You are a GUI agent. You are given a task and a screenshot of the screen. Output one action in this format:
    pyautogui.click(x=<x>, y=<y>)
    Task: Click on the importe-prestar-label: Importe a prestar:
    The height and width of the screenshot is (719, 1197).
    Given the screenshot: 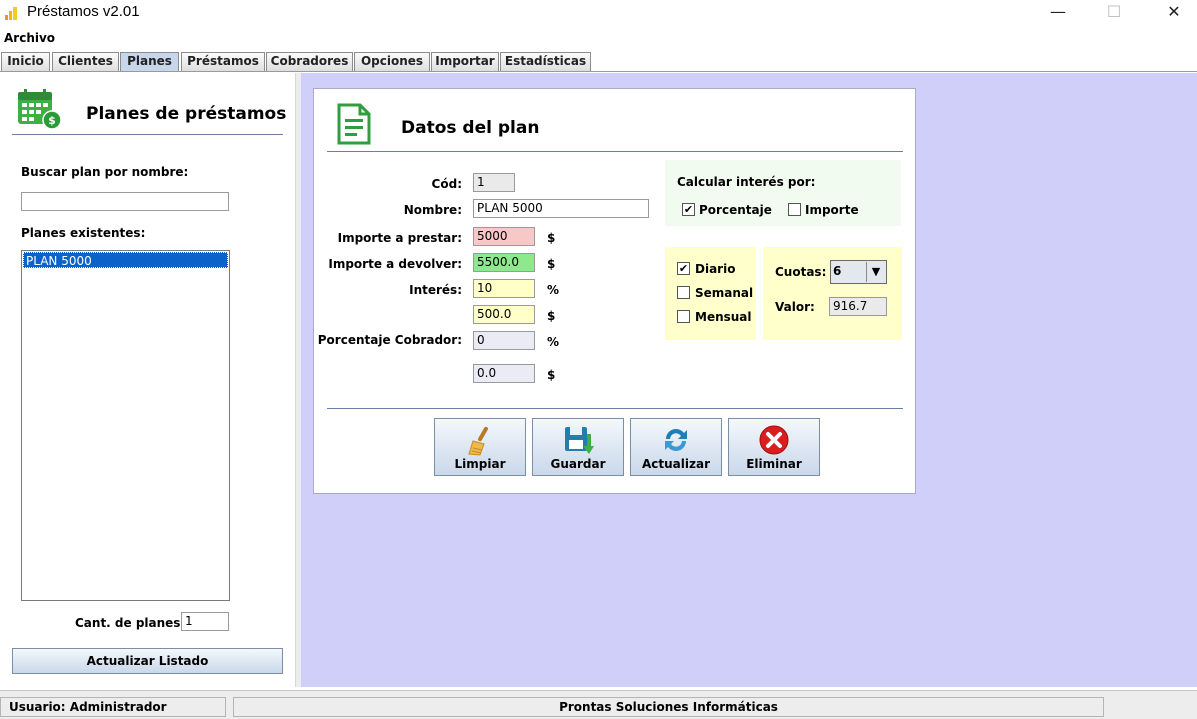 What is the action you would take?
    pyautogui.click(x=399, y=238)
    